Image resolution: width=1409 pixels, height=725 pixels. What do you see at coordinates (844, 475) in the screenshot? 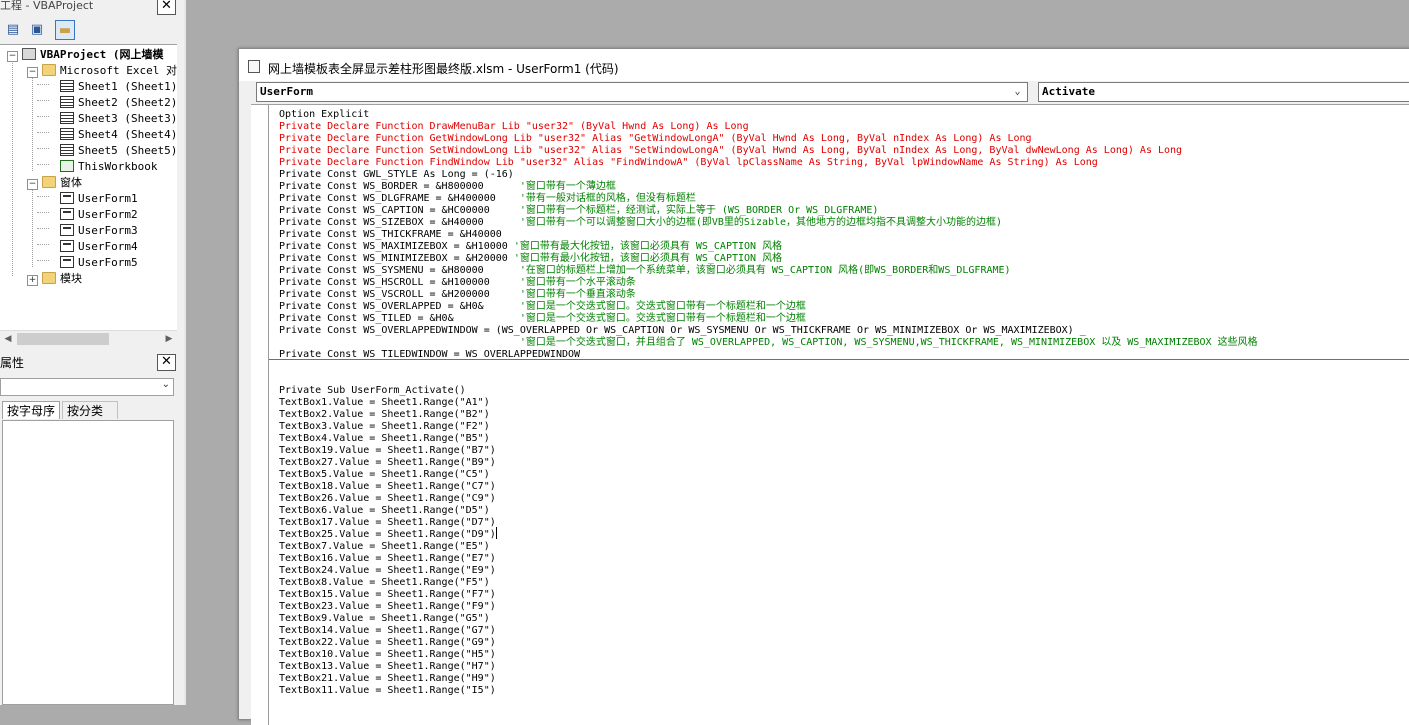
I see `code-line: TextBox5.Value = Sheet1.Range("C5")` at bounding box center [844, 475].